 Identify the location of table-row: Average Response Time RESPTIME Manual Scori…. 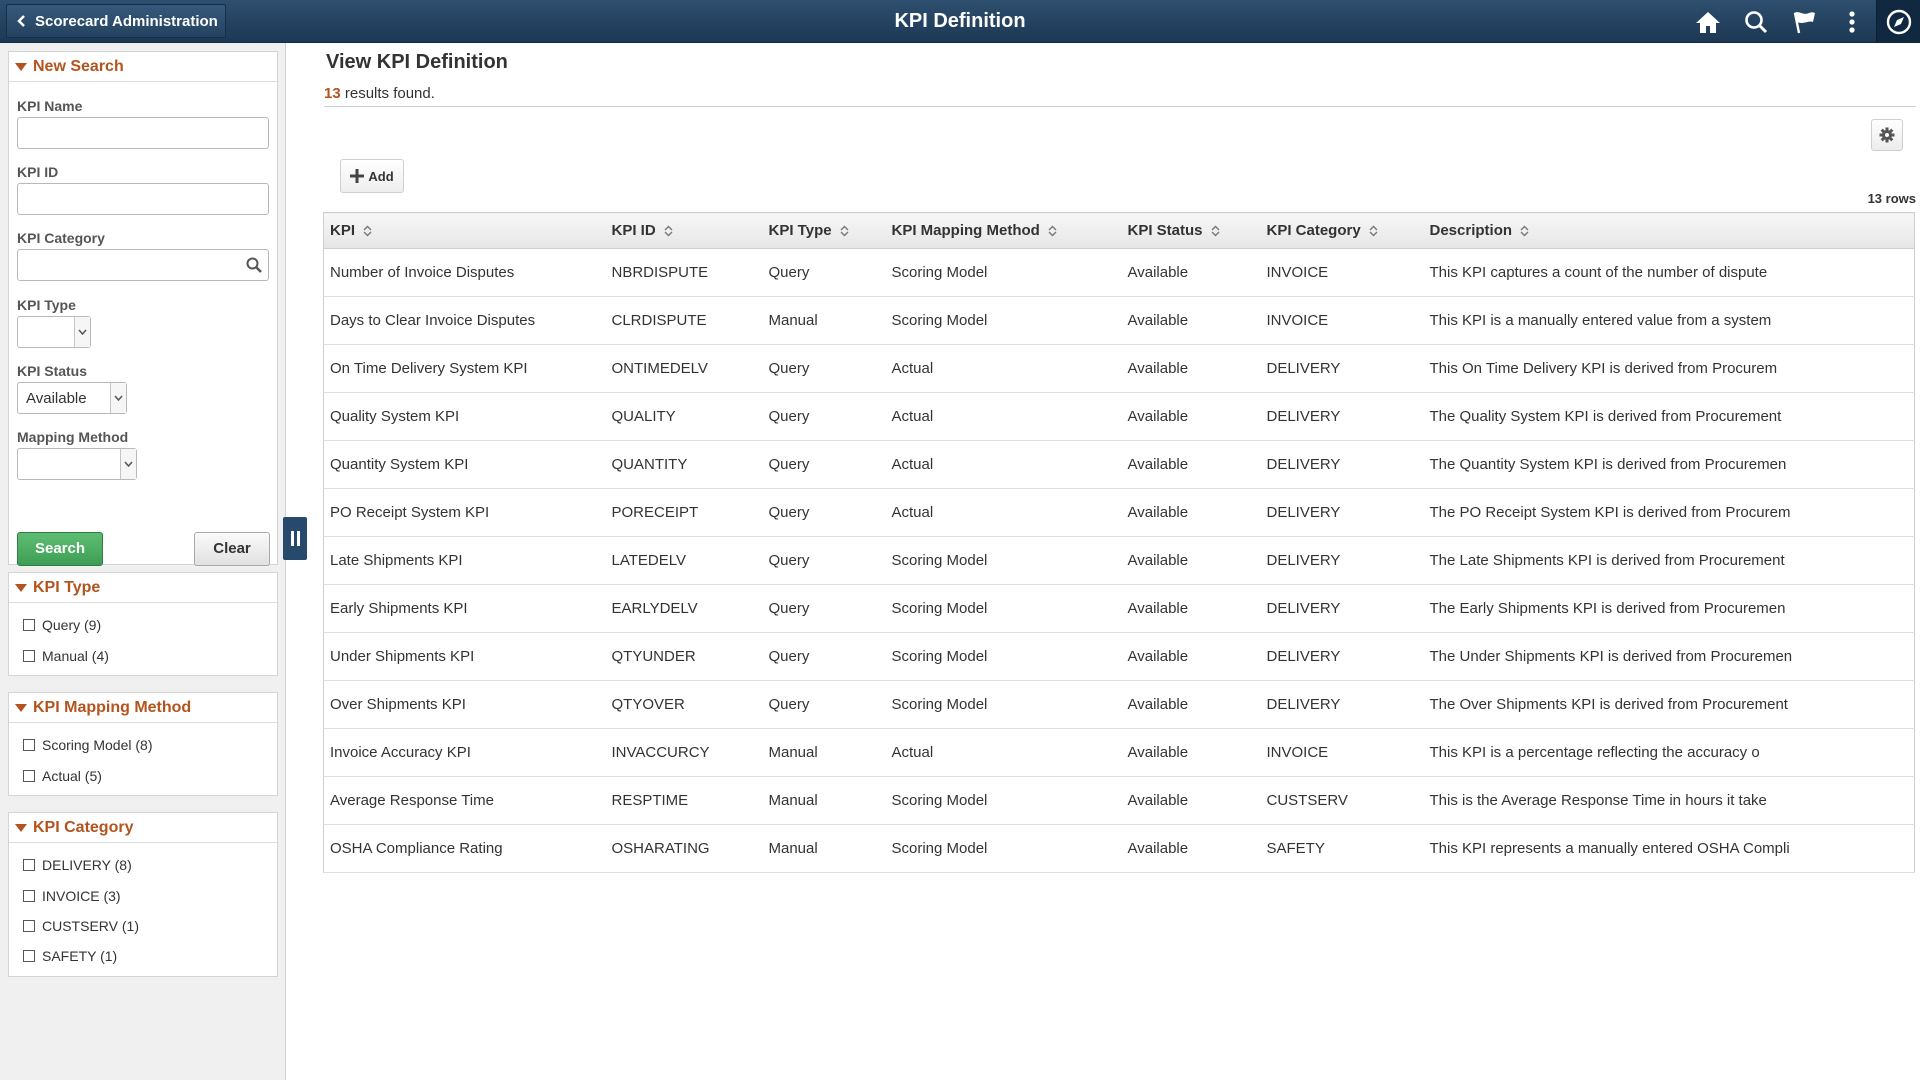
(1119, 800).